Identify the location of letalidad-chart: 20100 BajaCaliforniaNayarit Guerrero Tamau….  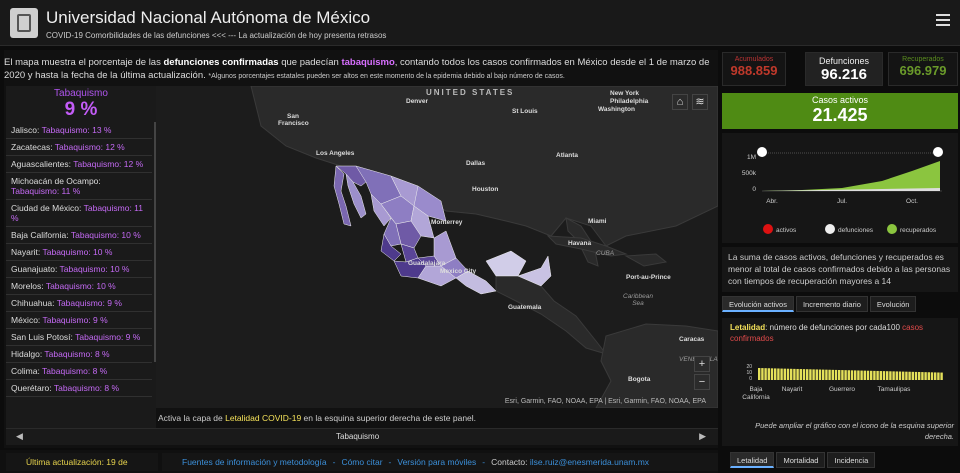
(840, 386).